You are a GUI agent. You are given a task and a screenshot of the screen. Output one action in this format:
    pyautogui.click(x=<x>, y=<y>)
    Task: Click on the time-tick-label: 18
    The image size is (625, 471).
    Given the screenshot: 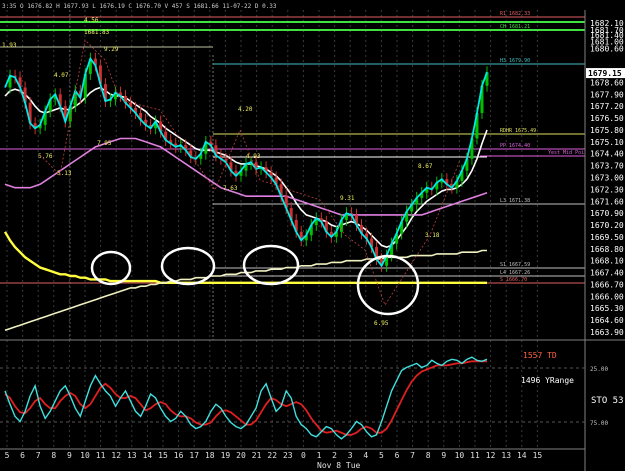 What is the action you would take?
    pyautogui.click(x=210, y=455)
    